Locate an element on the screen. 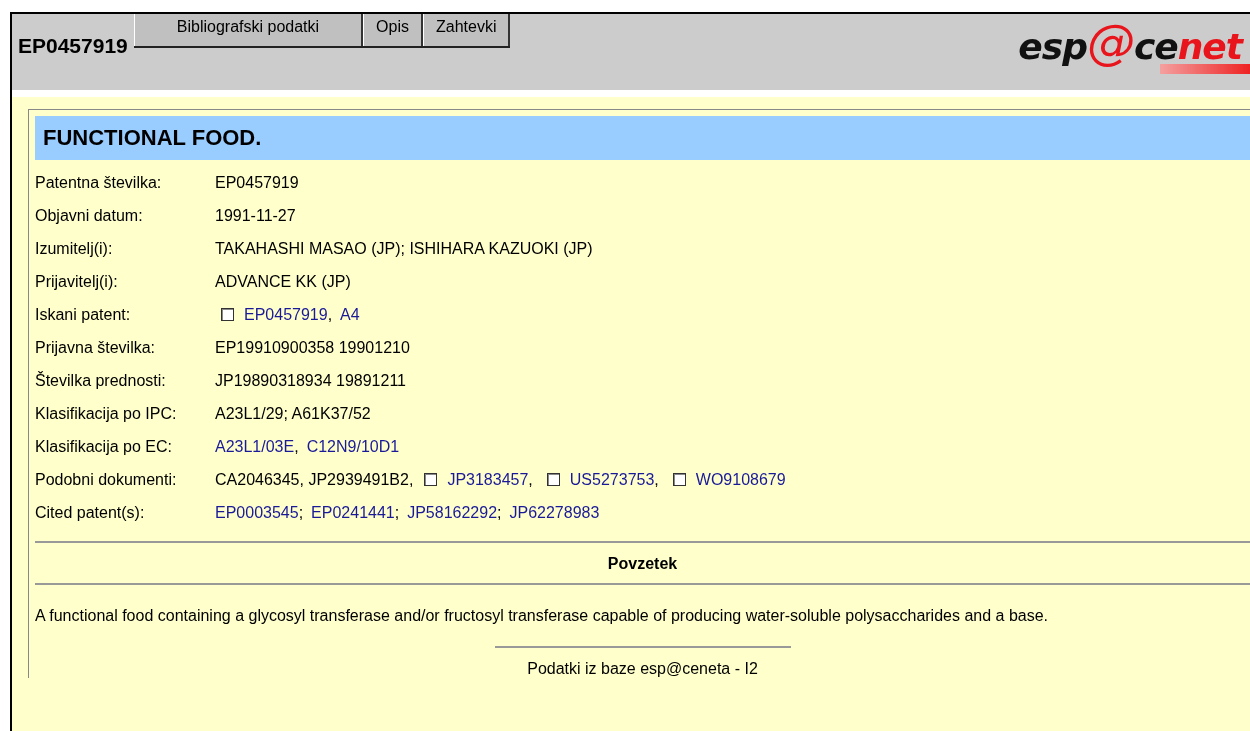 This screenshot has height=731, width=1250. field-value: JP19890318934 19891211 is located at coordinates (310, 380).